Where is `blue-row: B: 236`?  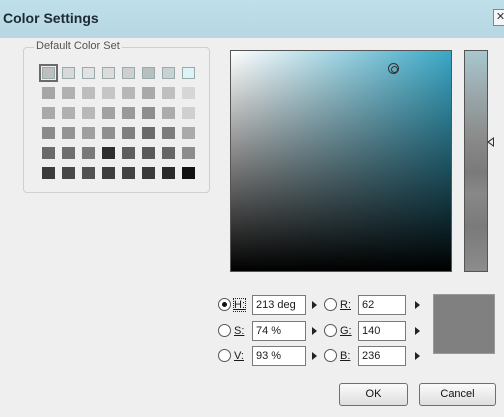 blue-row: B: 236 is located at coordinates (374, 355).